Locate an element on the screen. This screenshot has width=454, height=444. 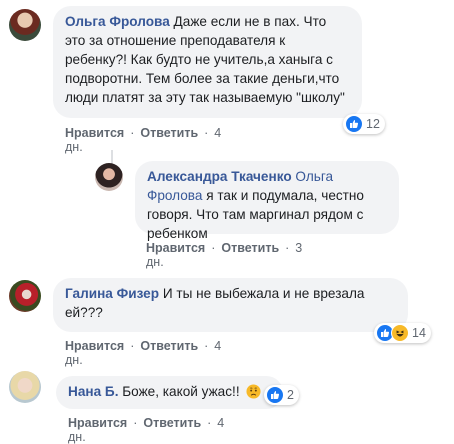
comment-author: Ольга Фролова is located at coordinates (117, 21).